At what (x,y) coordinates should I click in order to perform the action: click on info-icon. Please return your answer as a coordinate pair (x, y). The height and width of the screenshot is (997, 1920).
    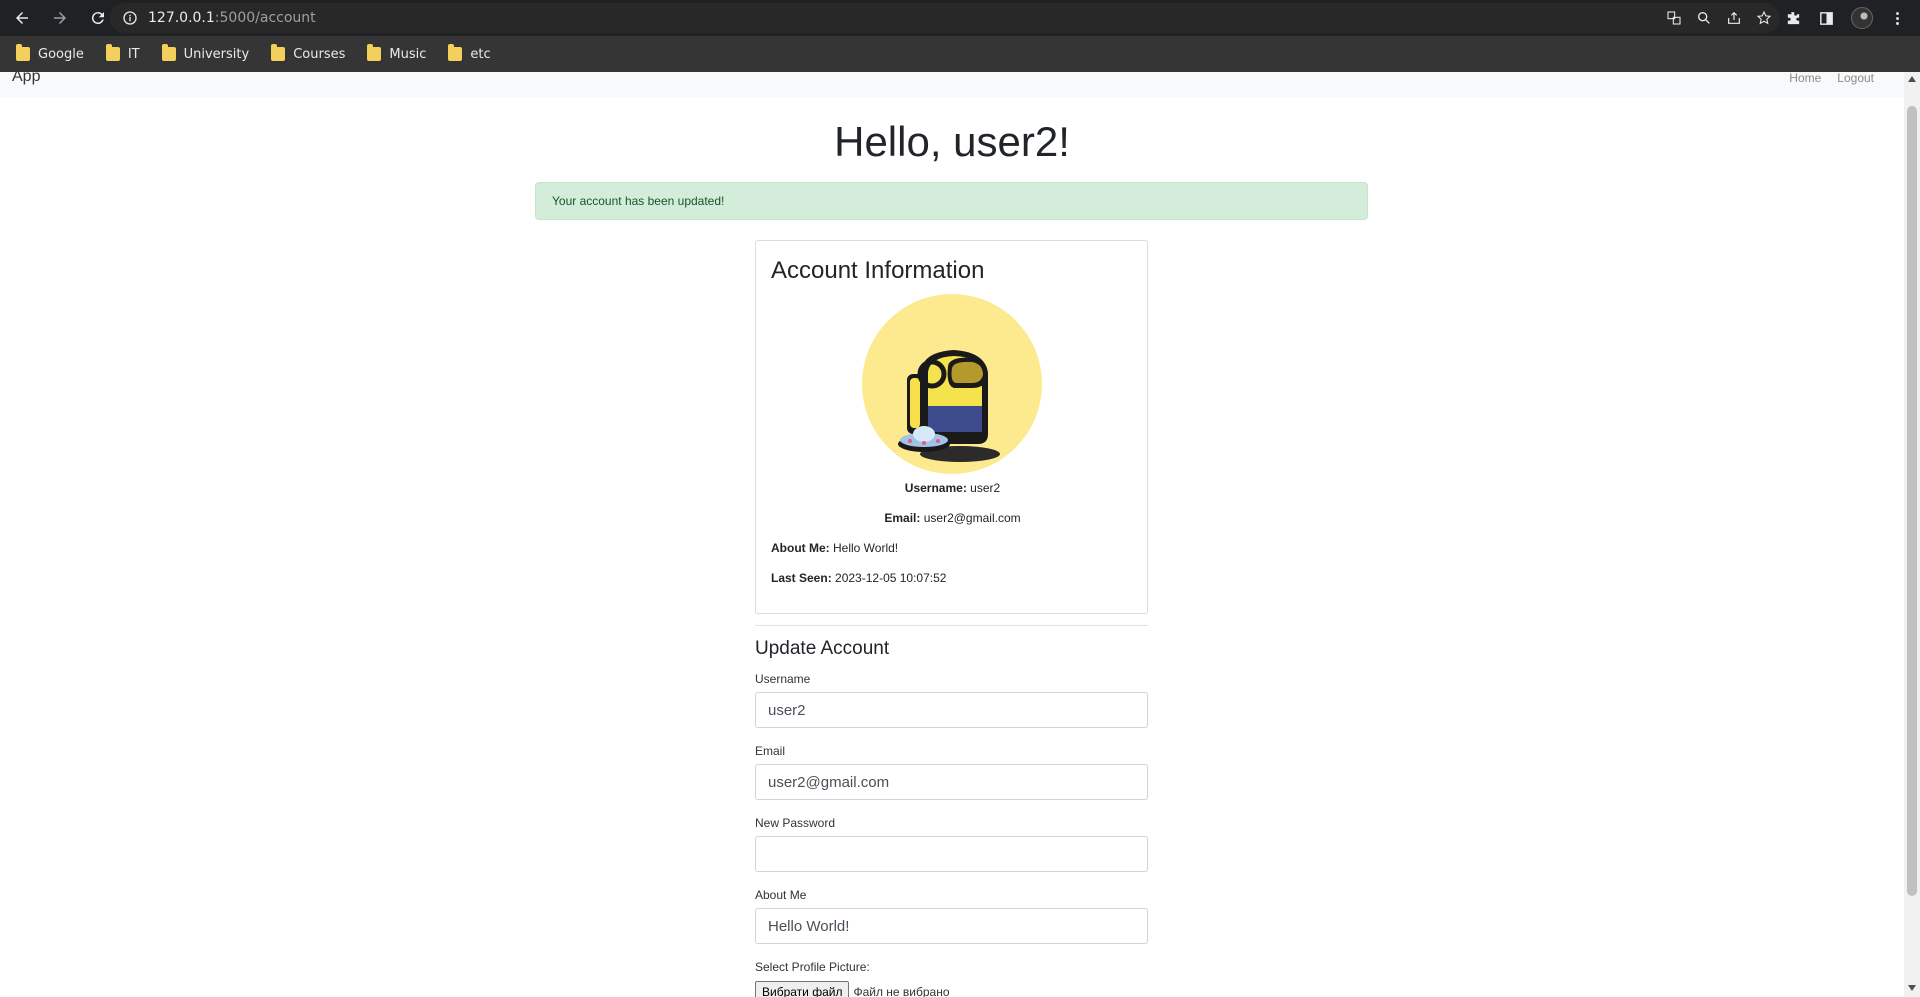
    Looking at the image, I should click on (130, 18).